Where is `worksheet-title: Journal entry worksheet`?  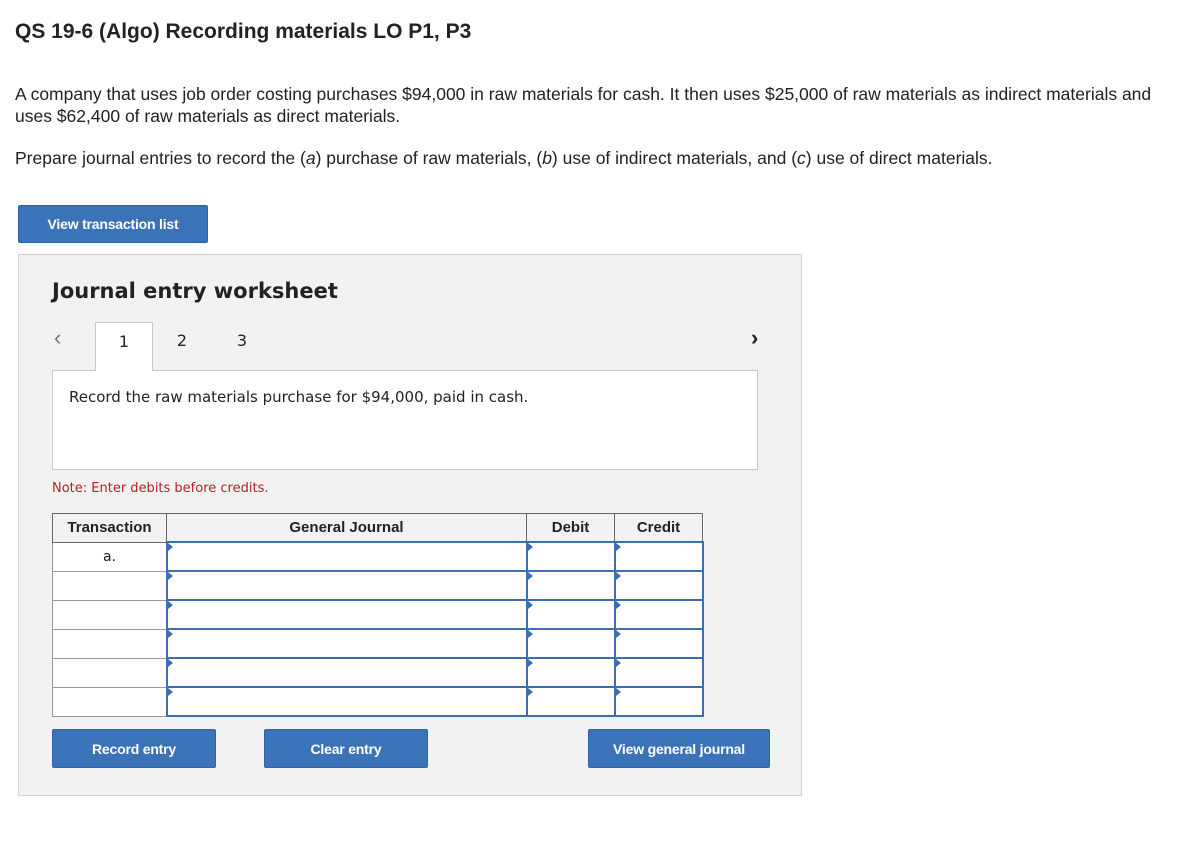
worksheet-title: Journal entry worksheet is located at coordinates (195, 291).